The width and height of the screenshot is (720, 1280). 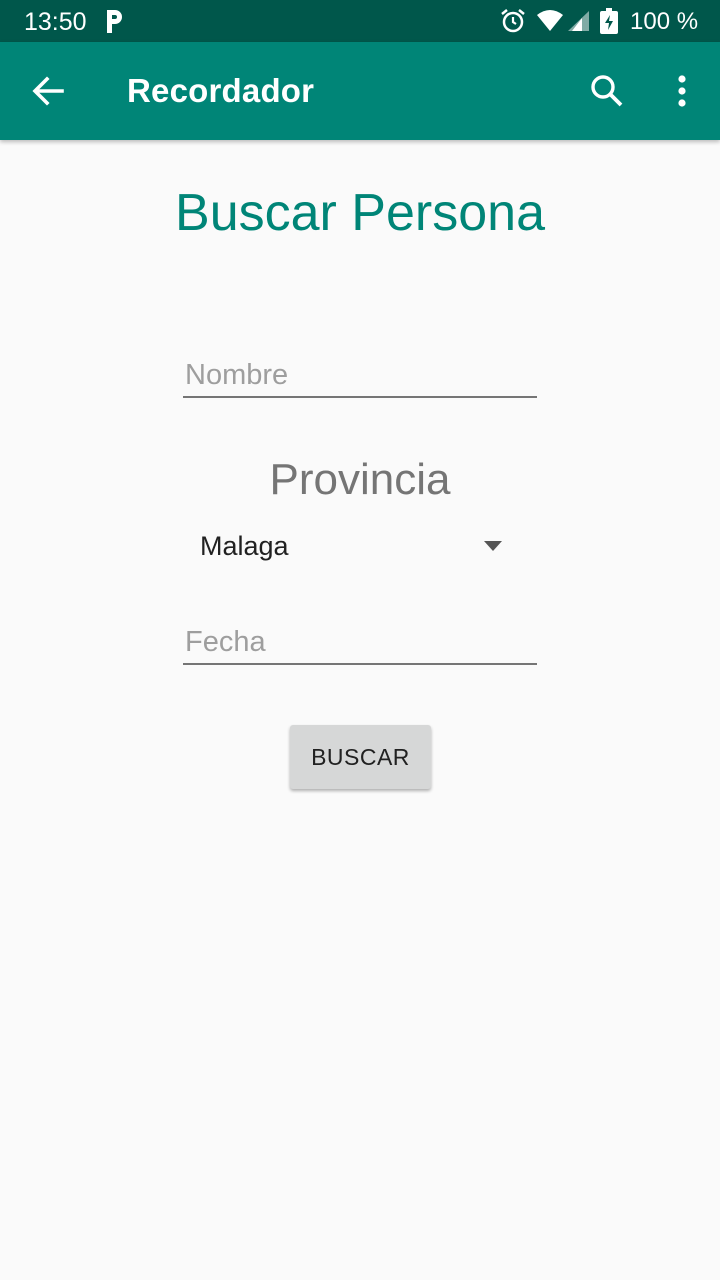 I want to click on app-bar: Recordador, so click(x=360, y=91).